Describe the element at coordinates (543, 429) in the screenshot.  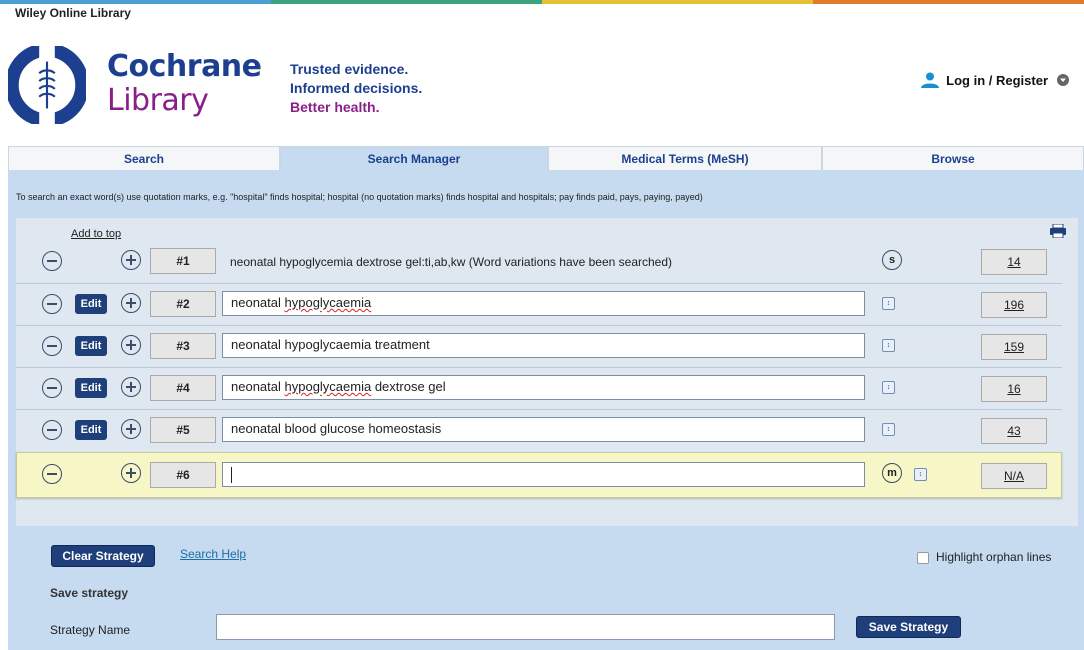
I see `search-query-input: neonatal blood glucose homeostasis` at that location.